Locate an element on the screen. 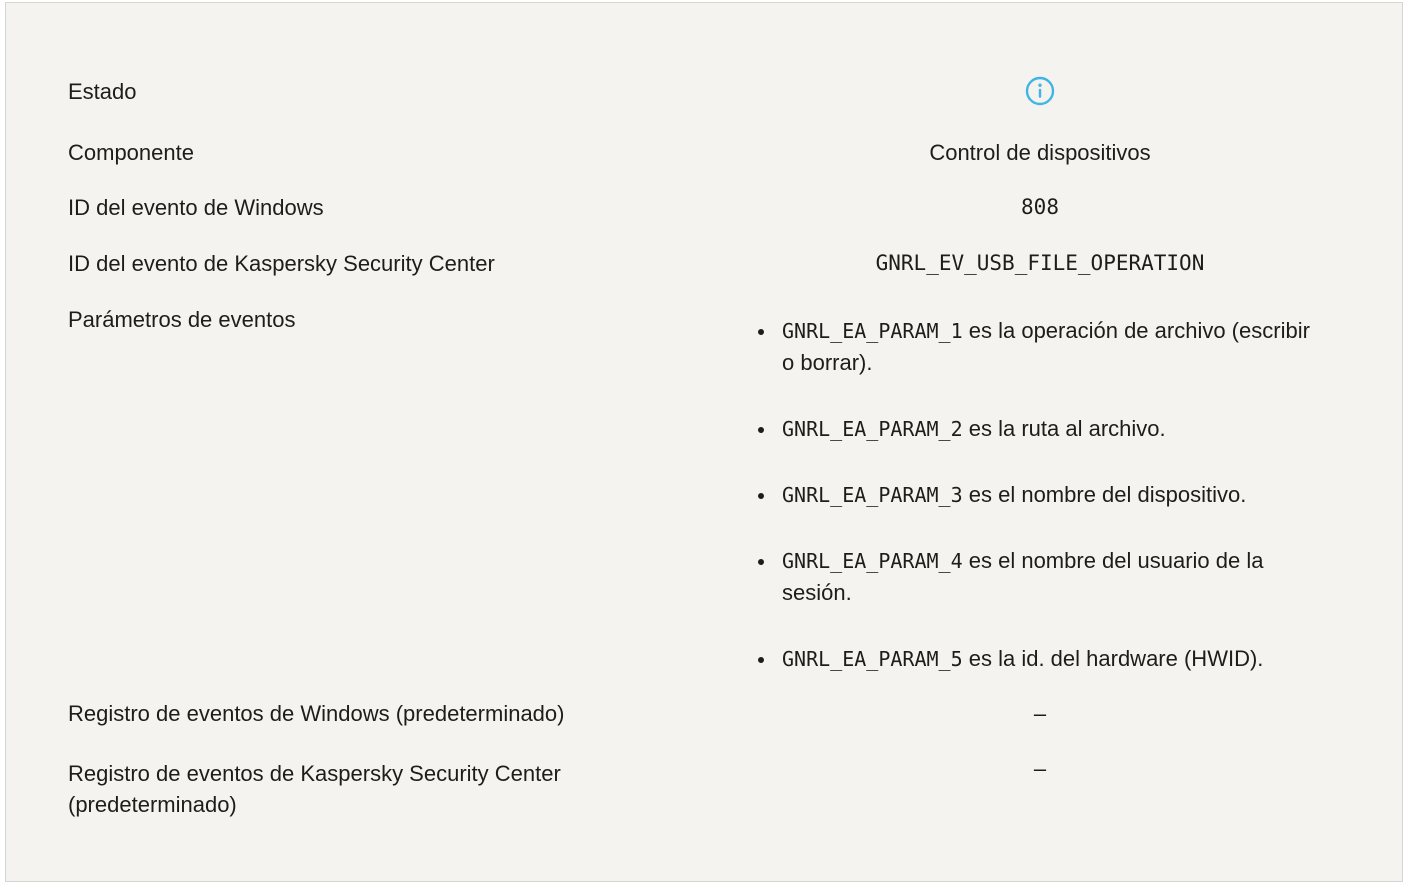  param-code: GNRL_EA_PARAM_5 is located at coordinates (872, 659).